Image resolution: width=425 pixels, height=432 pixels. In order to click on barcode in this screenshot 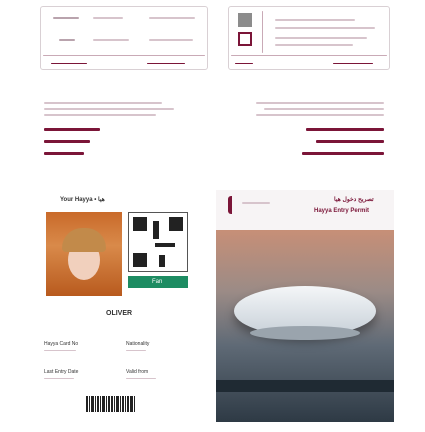, I will do `click(121, 404)`.